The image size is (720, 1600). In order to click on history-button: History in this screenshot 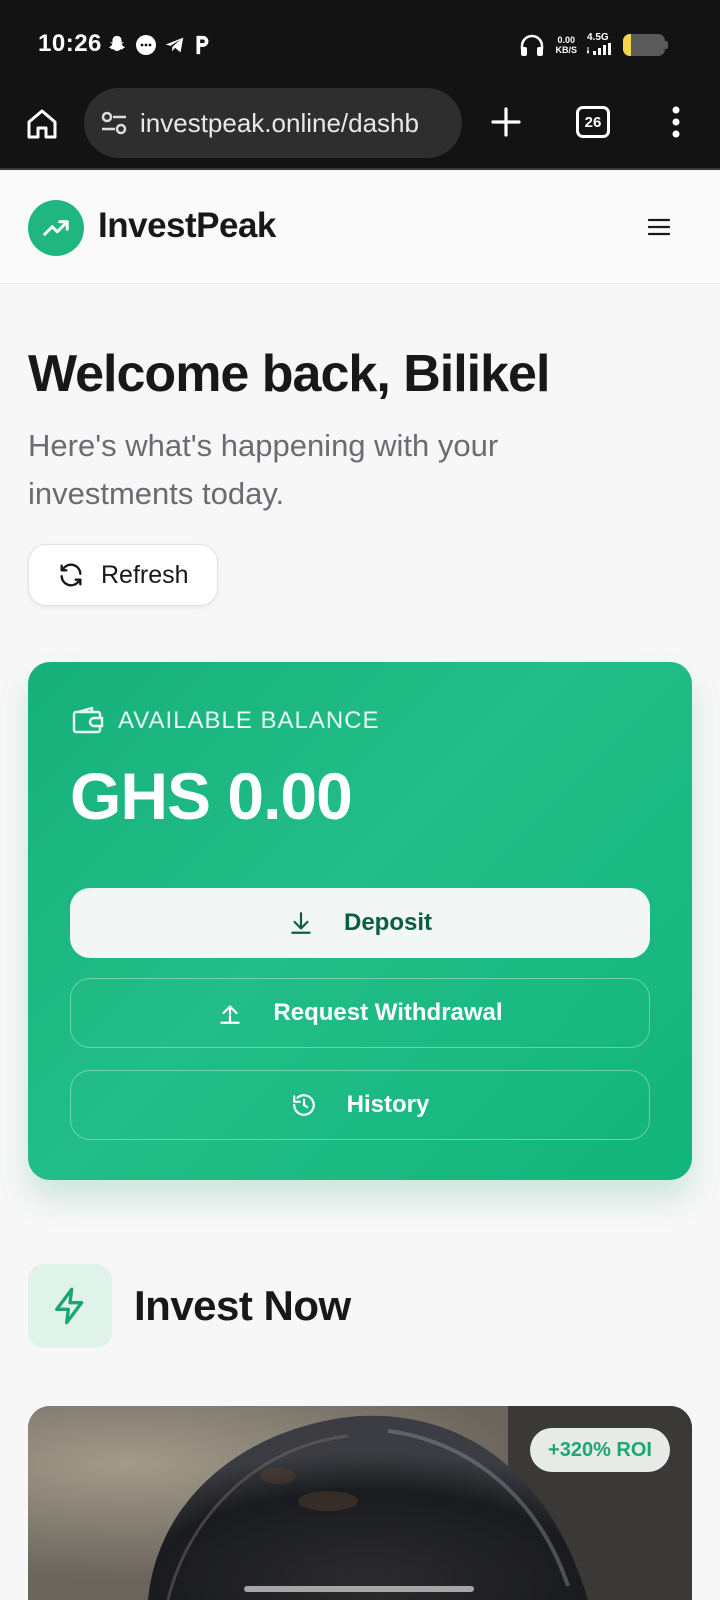, I will do `click(360, 1105)`.